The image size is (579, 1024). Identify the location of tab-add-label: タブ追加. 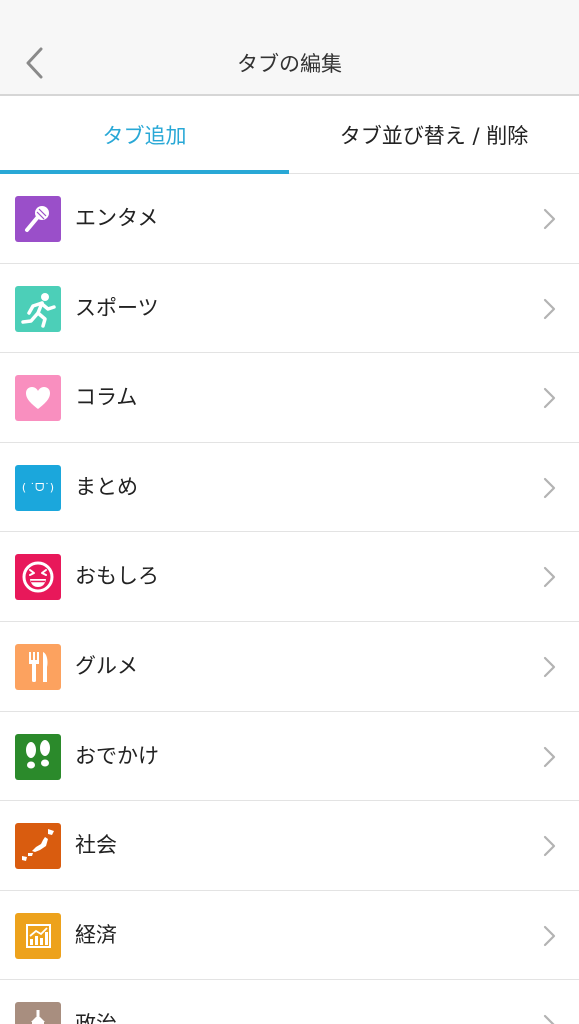
(144, 135).